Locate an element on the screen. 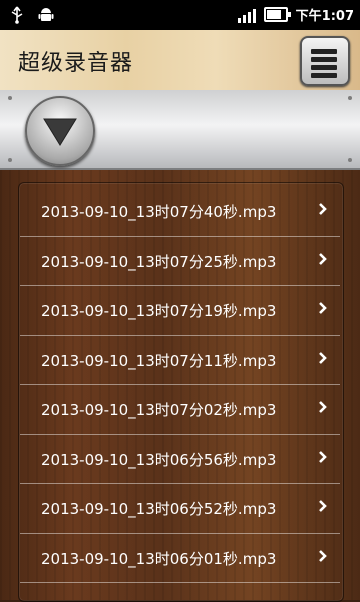  list-item: 2013-09-10_13时06分01秒.mp3 is located at coordinates (180, 558).